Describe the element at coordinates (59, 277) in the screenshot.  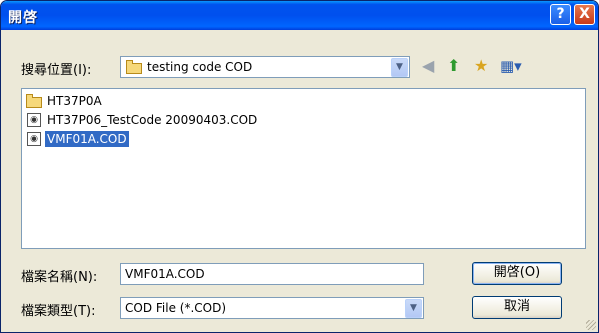
I see `filename-label: 檔案名稱(N):` at that location.